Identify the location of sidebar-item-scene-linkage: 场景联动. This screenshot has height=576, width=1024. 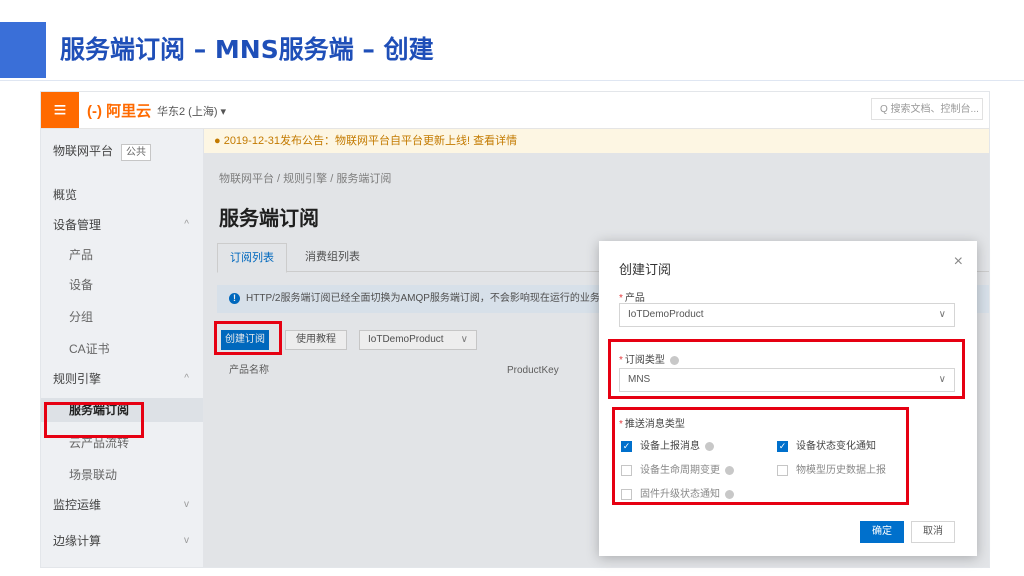
(122, 475).